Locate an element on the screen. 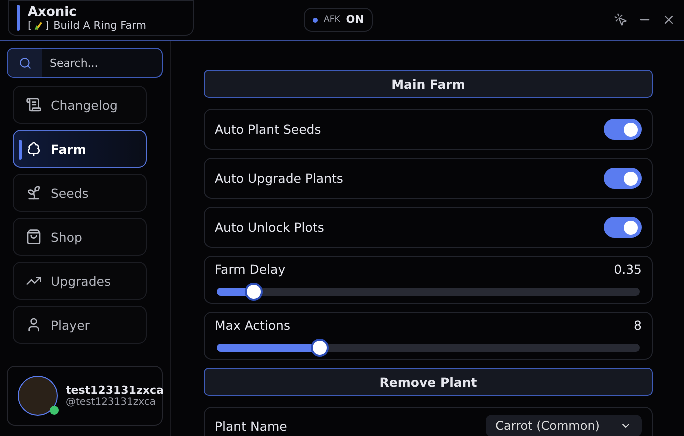 This screenshot has width=684, height=436. dropdown: Carrot (Common) is located at coordinates (564, 425).